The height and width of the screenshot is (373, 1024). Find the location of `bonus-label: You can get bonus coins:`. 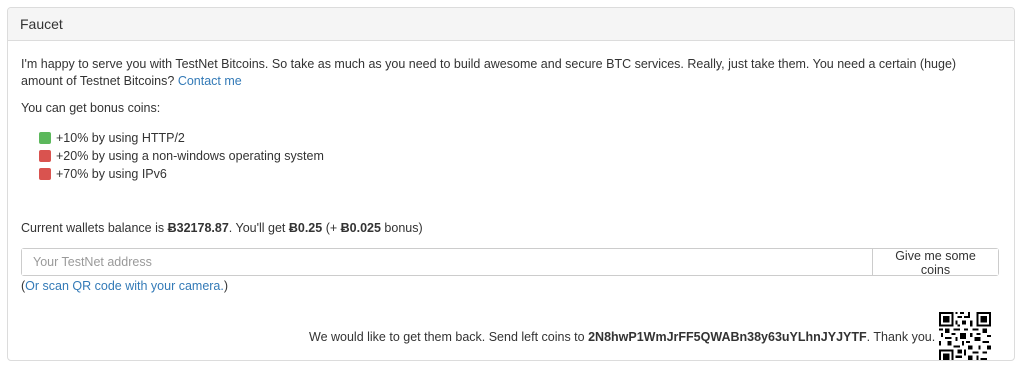

bonus-label: You can get bonus coins: is located at coordinates (91, 108).